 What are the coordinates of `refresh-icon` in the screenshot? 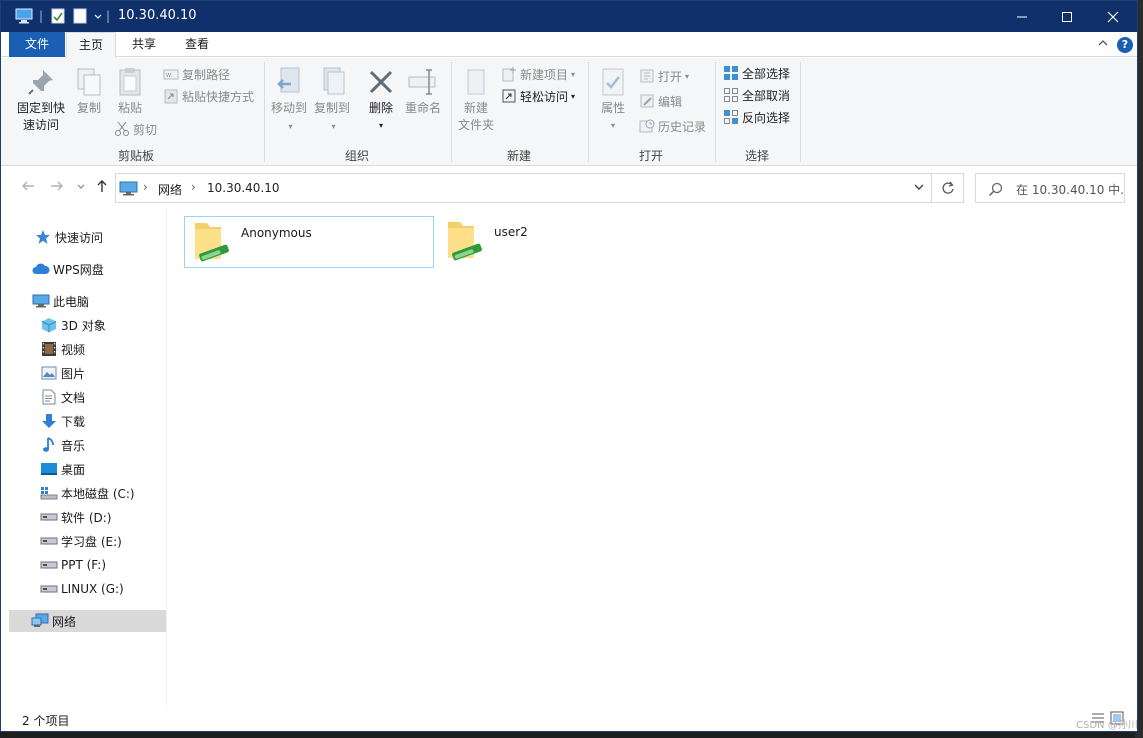 It's located at (947, 187).